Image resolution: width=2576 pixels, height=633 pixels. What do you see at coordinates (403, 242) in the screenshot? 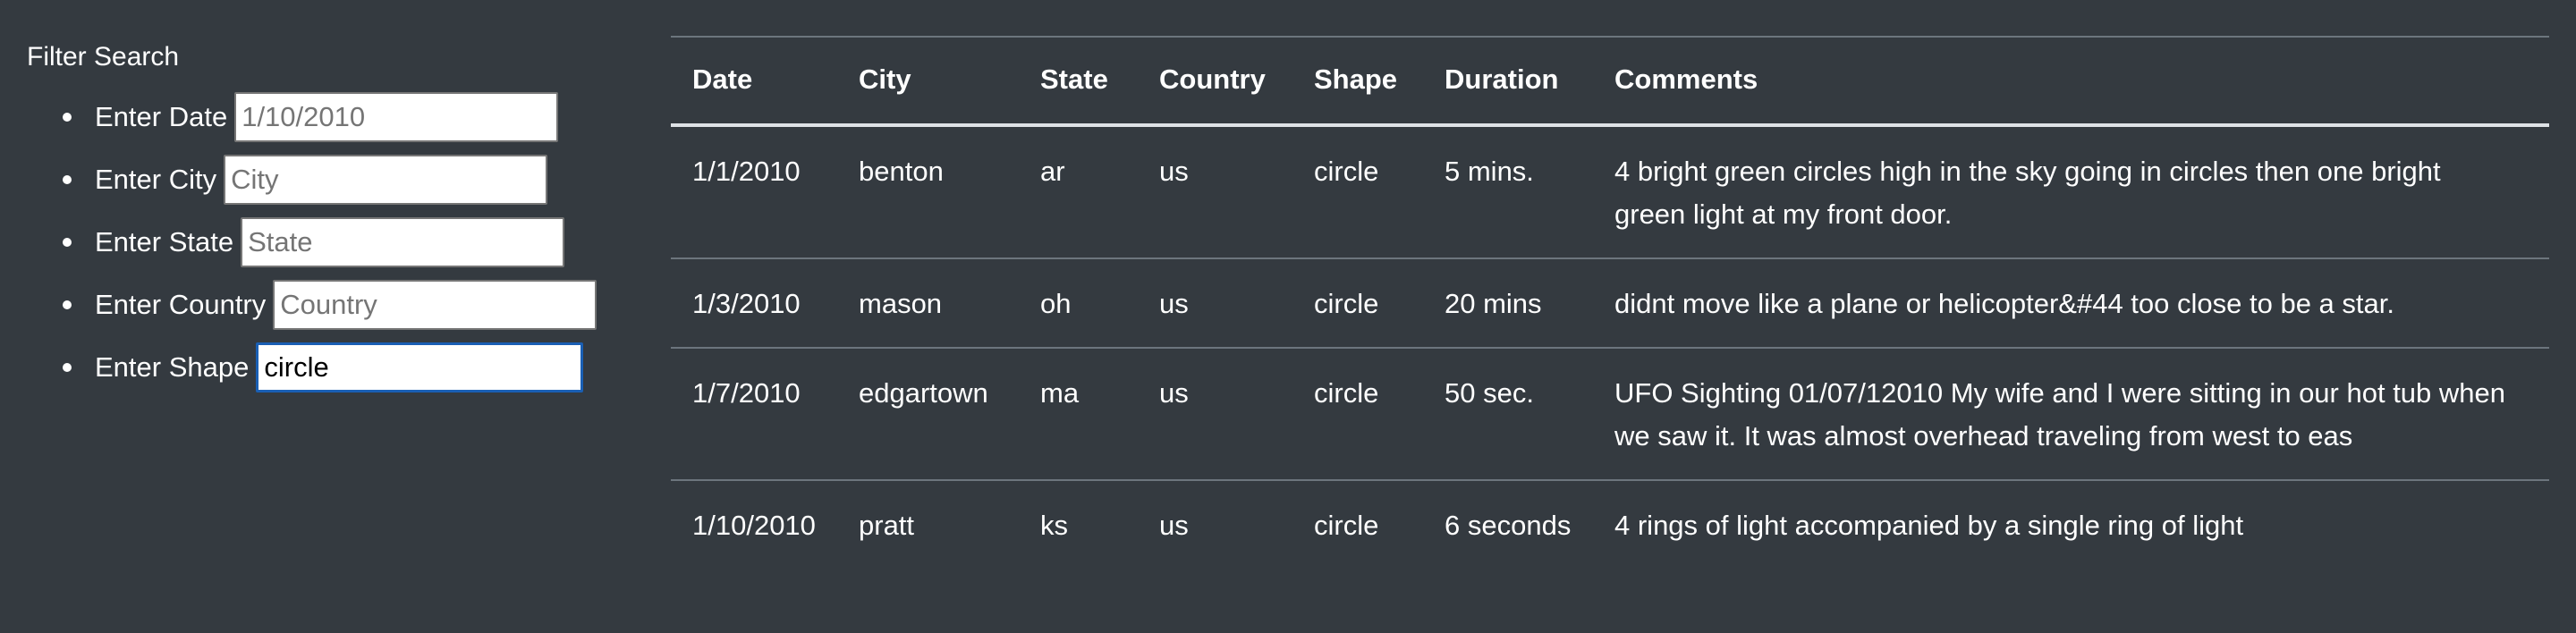
I see `state-input` at bounding box center [403, 242].